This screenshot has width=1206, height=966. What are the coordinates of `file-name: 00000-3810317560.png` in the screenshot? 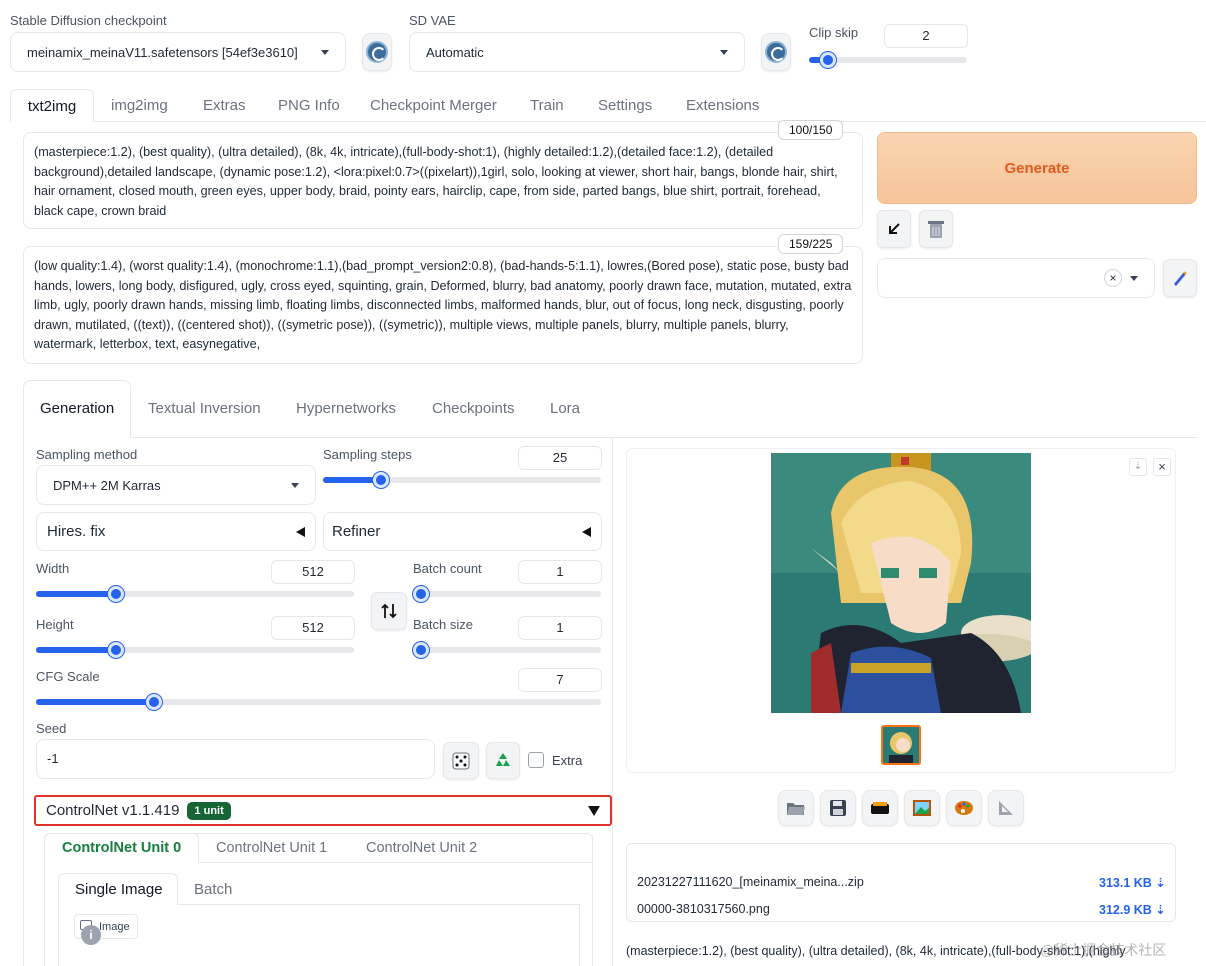 It's located at (703, 909).